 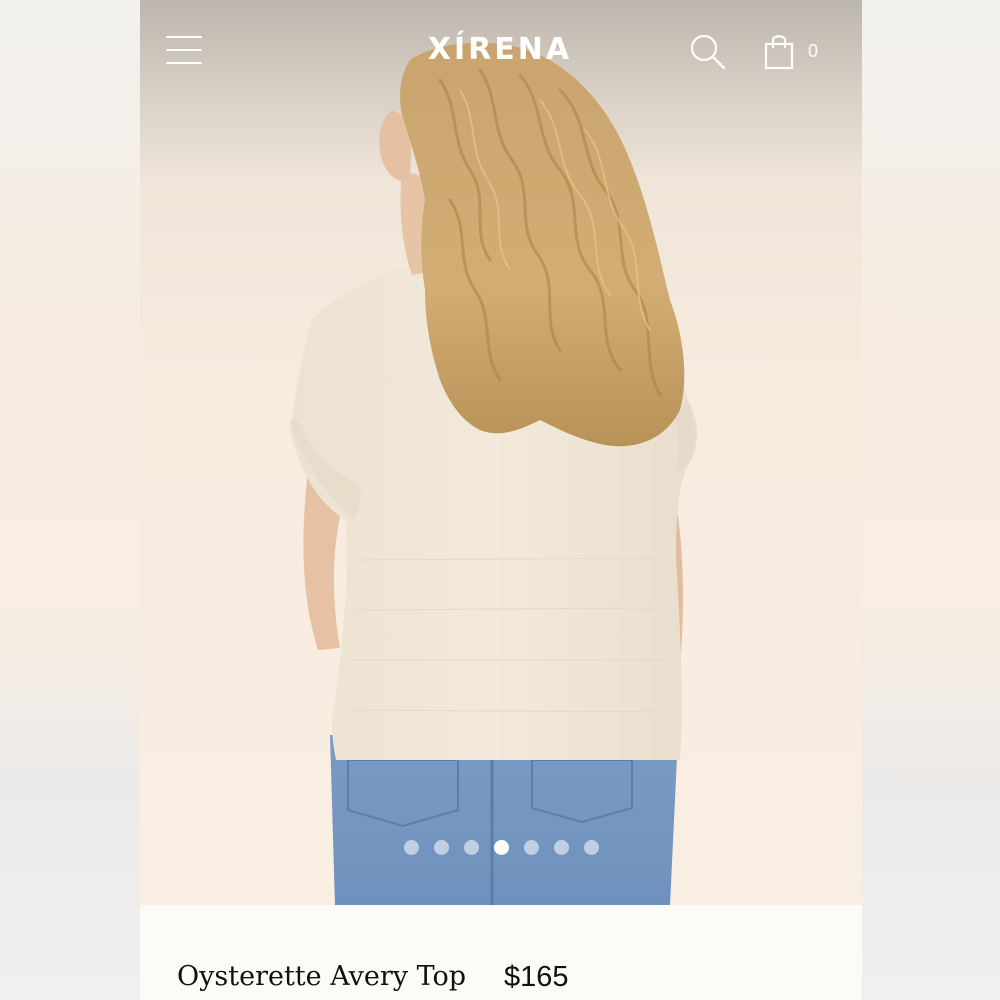 I want to click on hamburger-menu-icon, so click(x=185, y=50).